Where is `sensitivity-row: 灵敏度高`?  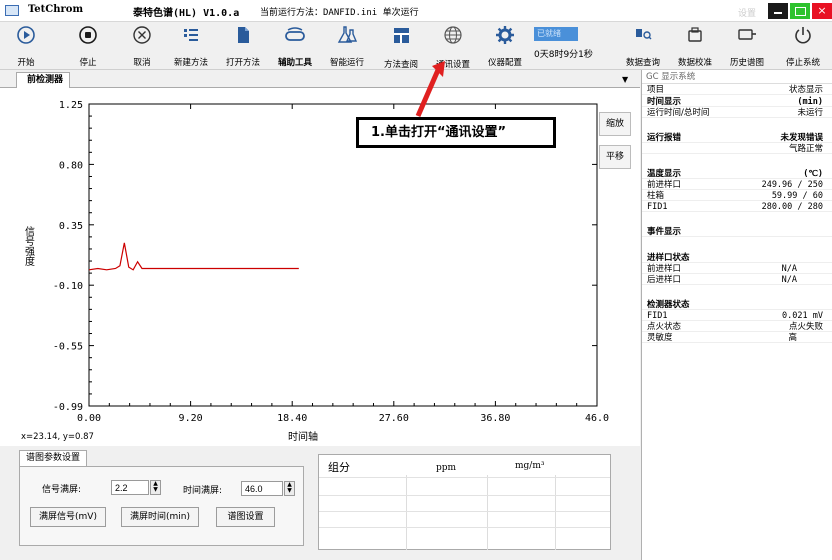 sensitivity-row: 灵敏度高 is located at coordinates (737, 338).